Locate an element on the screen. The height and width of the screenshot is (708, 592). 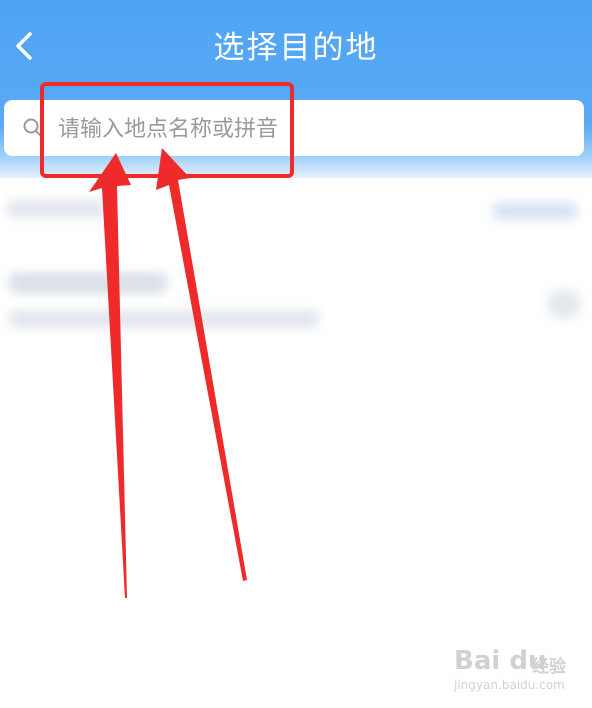
watermark-jingyan: 经验 is located at coordinates (549, 667).